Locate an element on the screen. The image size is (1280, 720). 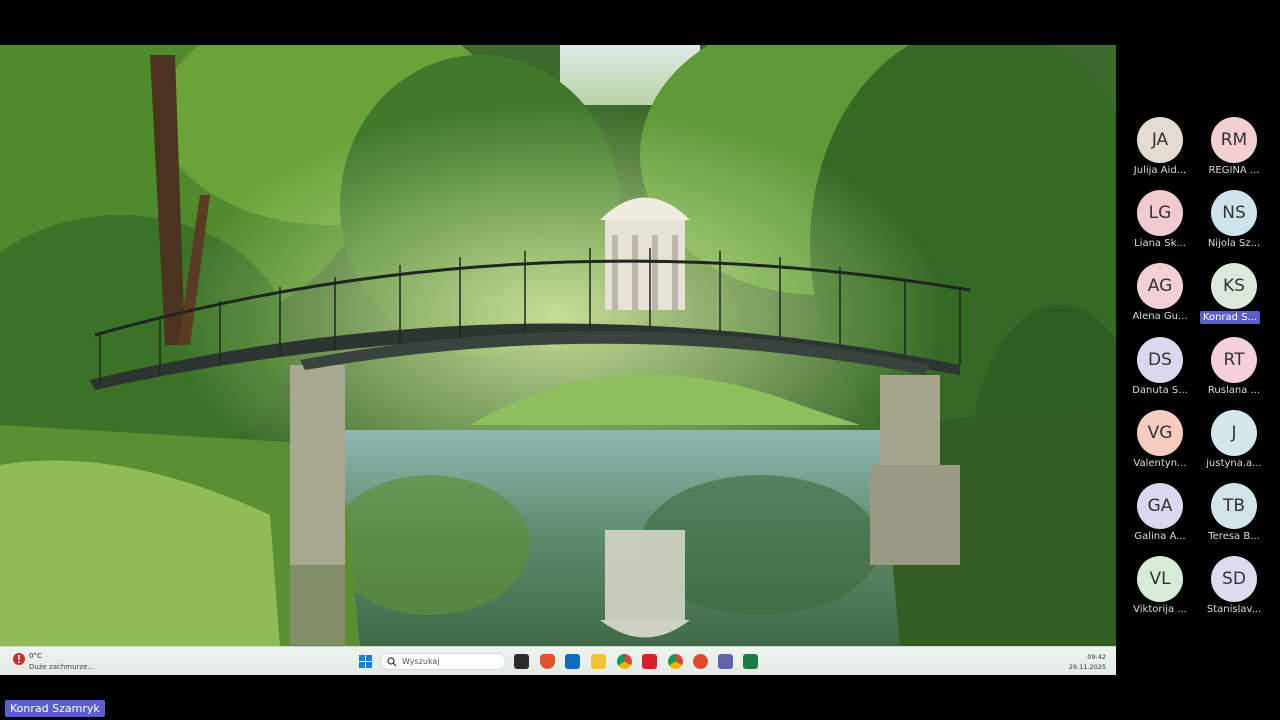
acrobat-icon is located at coordinates (649, 661).